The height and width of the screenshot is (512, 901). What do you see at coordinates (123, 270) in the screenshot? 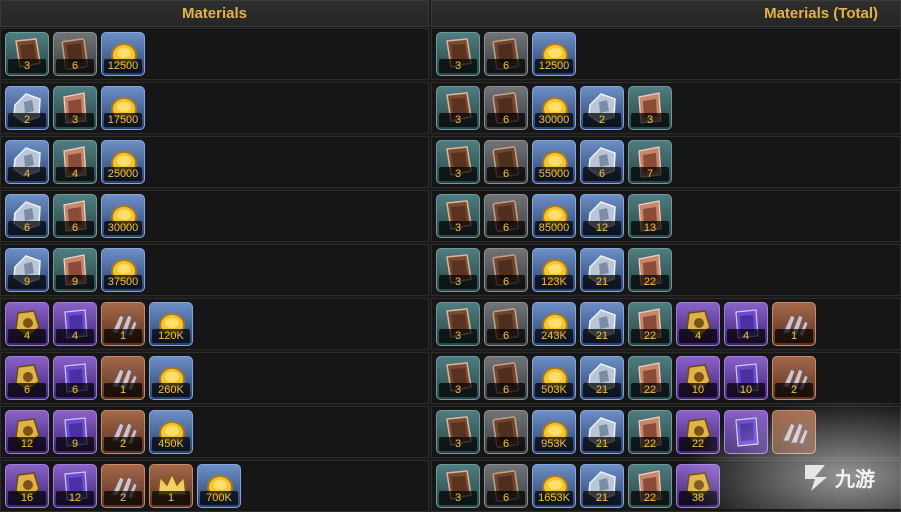
I see `material-slot: 37500` at bounding box center [123, 270].